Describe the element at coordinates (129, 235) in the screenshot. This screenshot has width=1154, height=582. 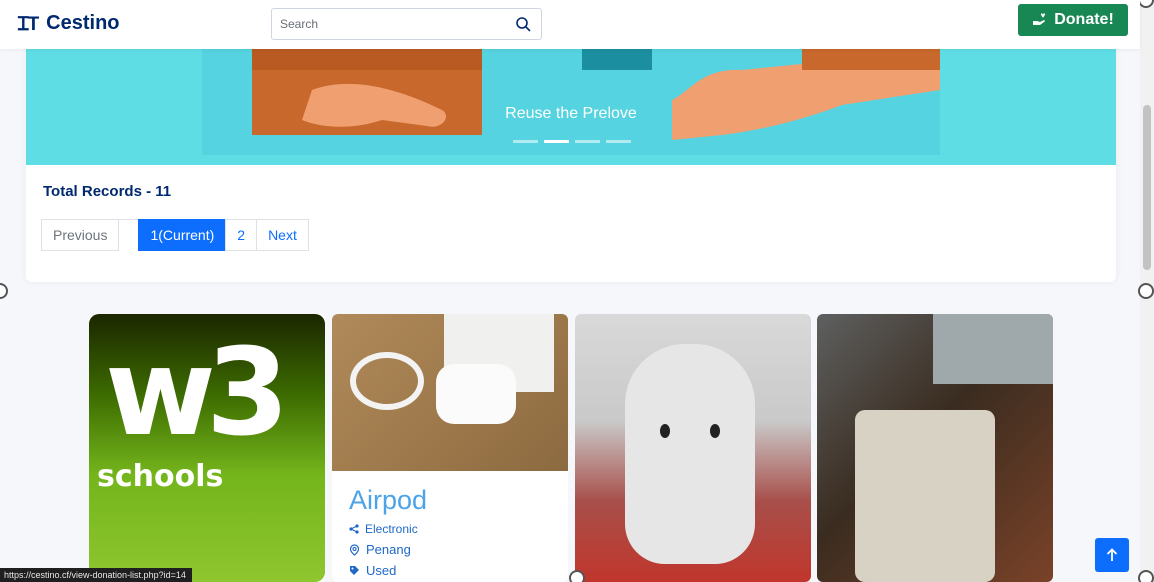
I see `pagination-gap` at that location.